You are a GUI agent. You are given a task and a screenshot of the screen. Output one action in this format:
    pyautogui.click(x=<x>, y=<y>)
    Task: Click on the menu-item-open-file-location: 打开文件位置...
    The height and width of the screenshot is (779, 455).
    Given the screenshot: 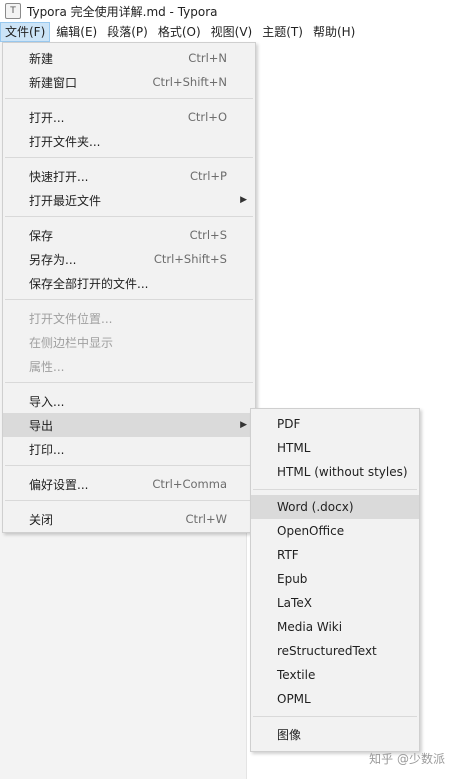 What is the action you would take?
    pyautogui.click(x=129, y=318)
    